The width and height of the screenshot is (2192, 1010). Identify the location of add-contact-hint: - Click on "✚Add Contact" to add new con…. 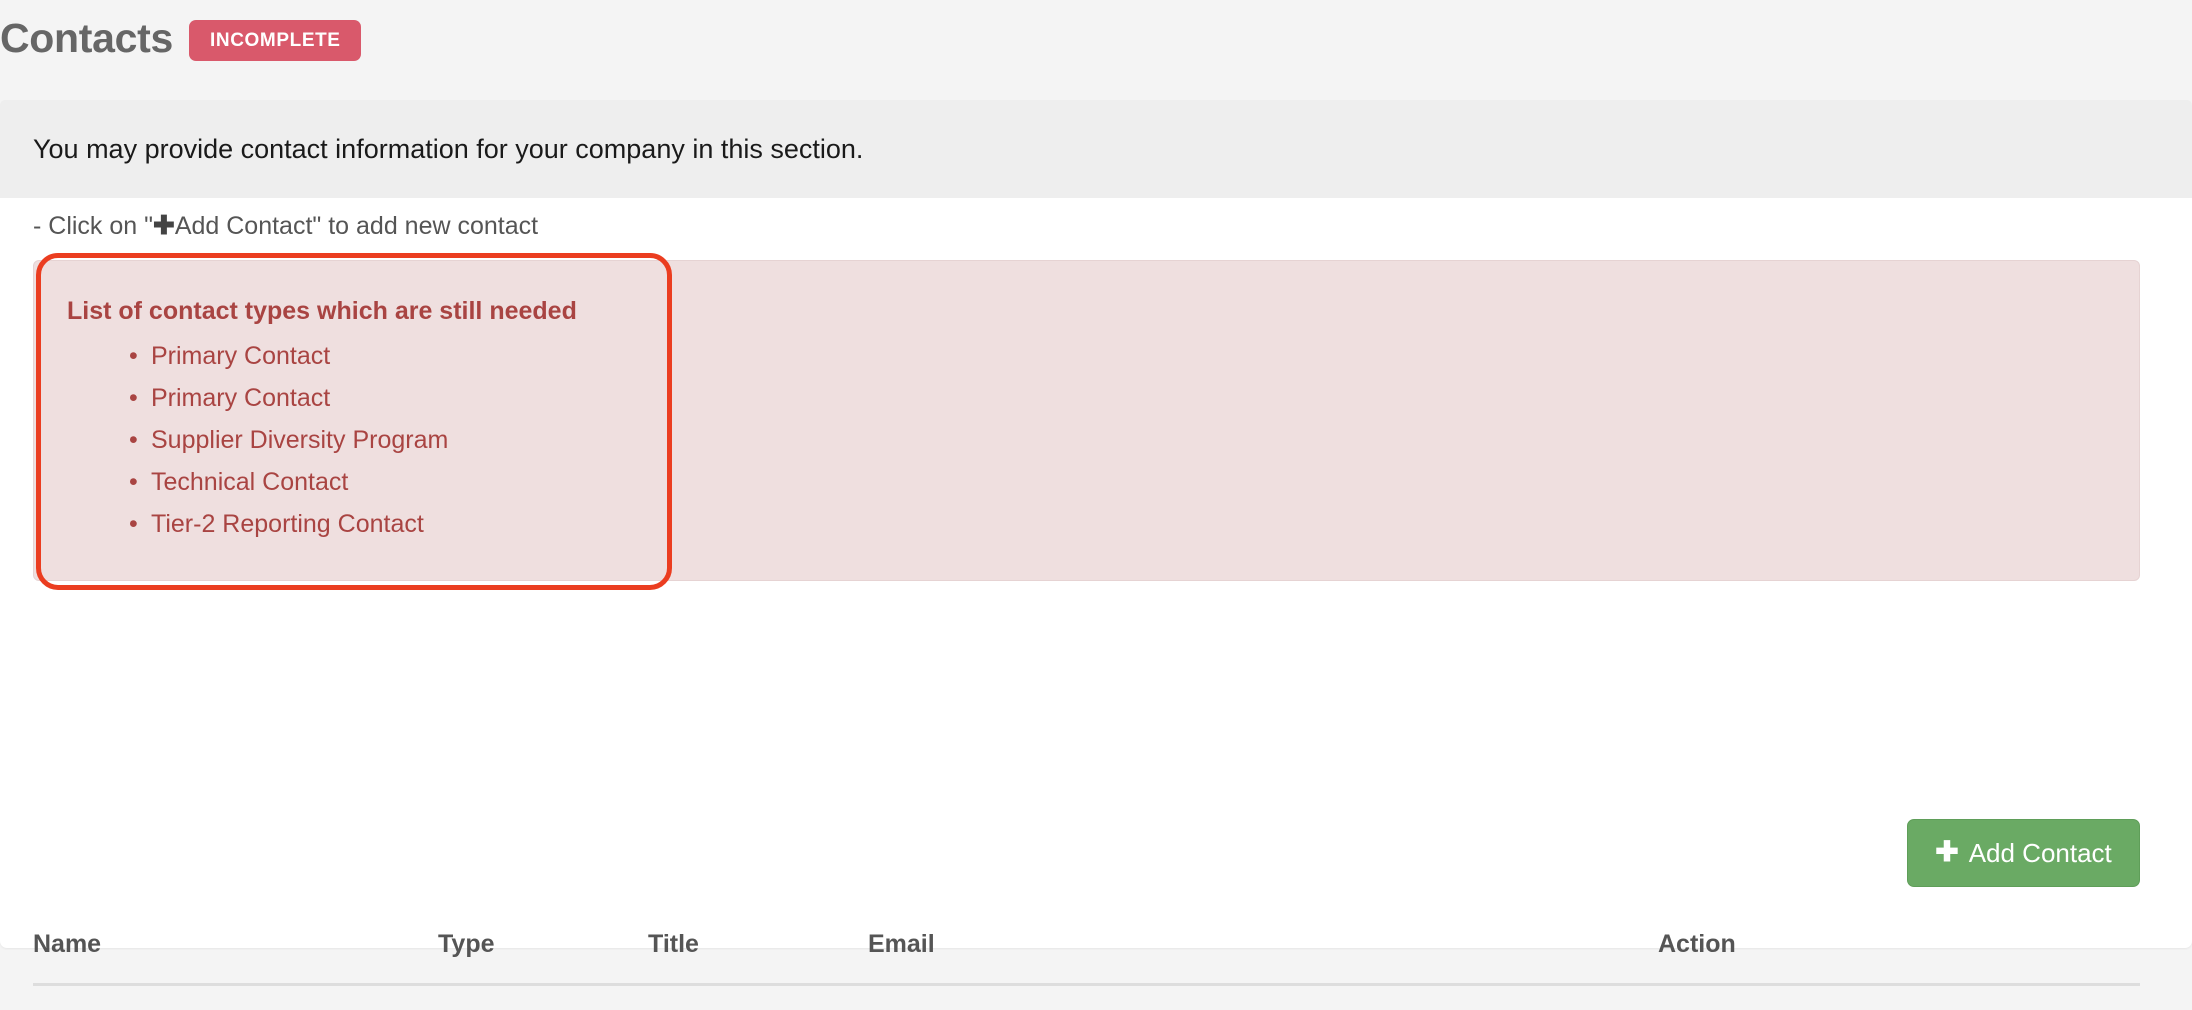
(285, 225).